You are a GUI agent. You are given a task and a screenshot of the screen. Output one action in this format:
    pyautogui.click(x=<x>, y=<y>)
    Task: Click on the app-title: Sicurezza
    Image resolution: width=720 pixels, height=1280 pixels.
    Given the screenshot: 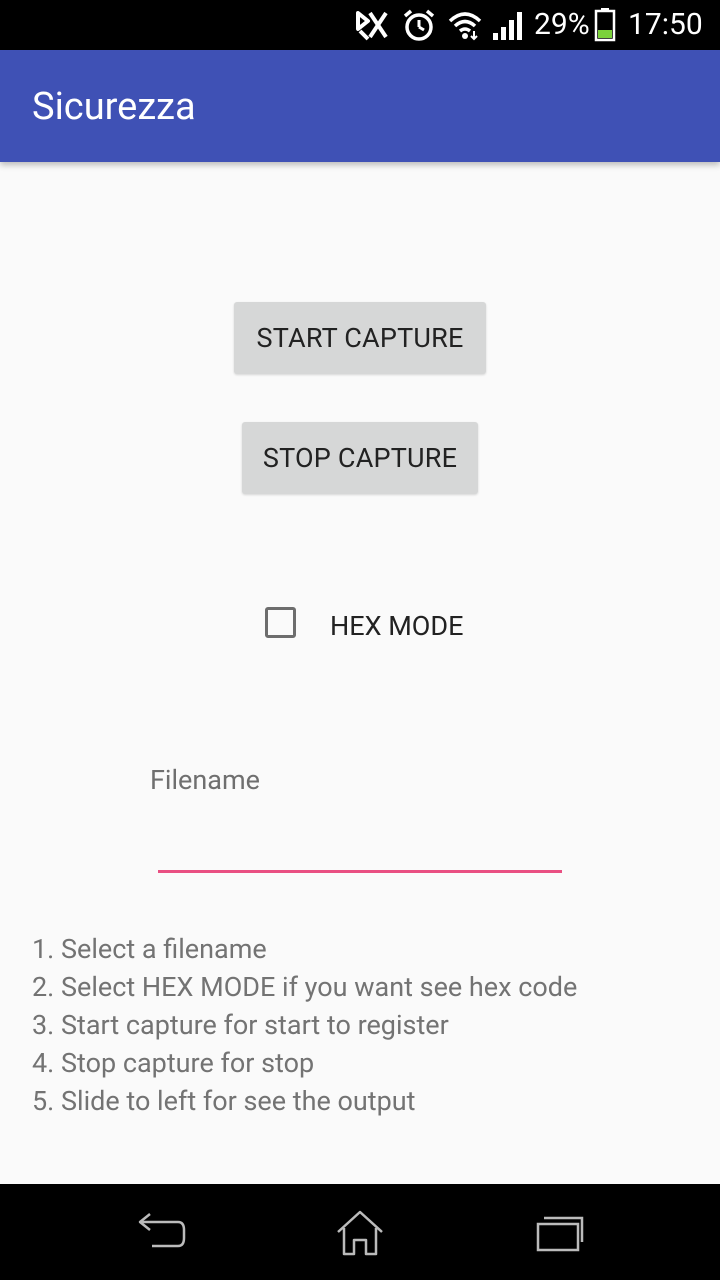 What is the action you would take?
    pyautogui.click(x=114, y=107)
    